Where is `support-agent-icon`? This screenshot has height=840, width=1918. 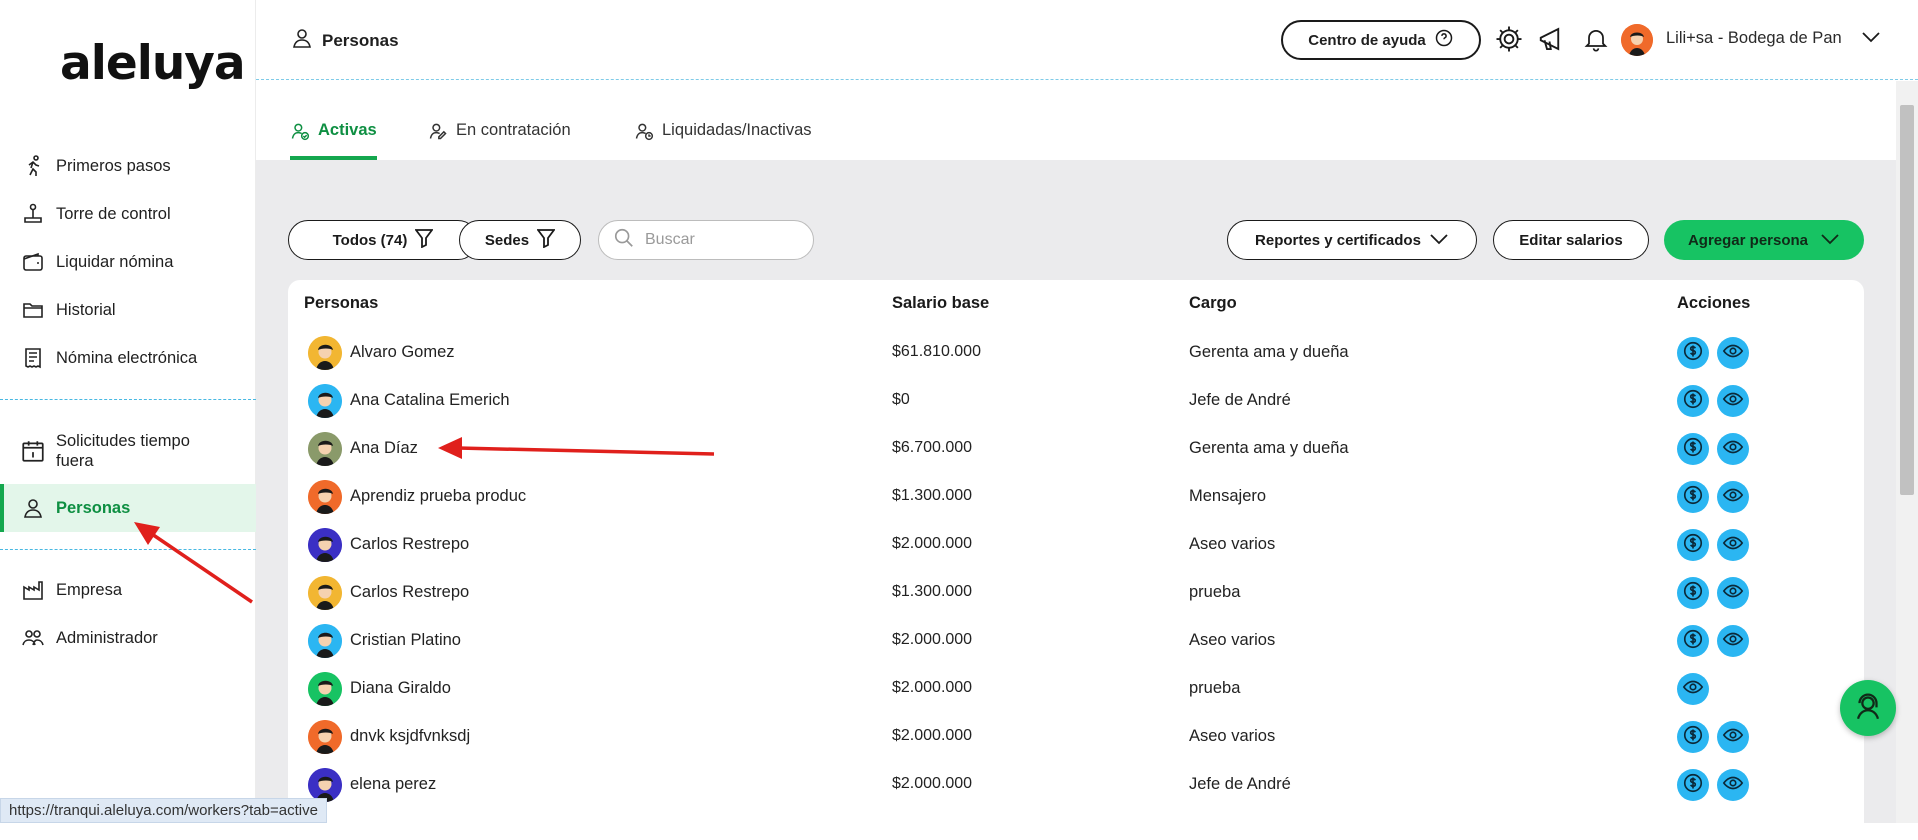
support-agent-icon is located at coordinates (1868, 708).